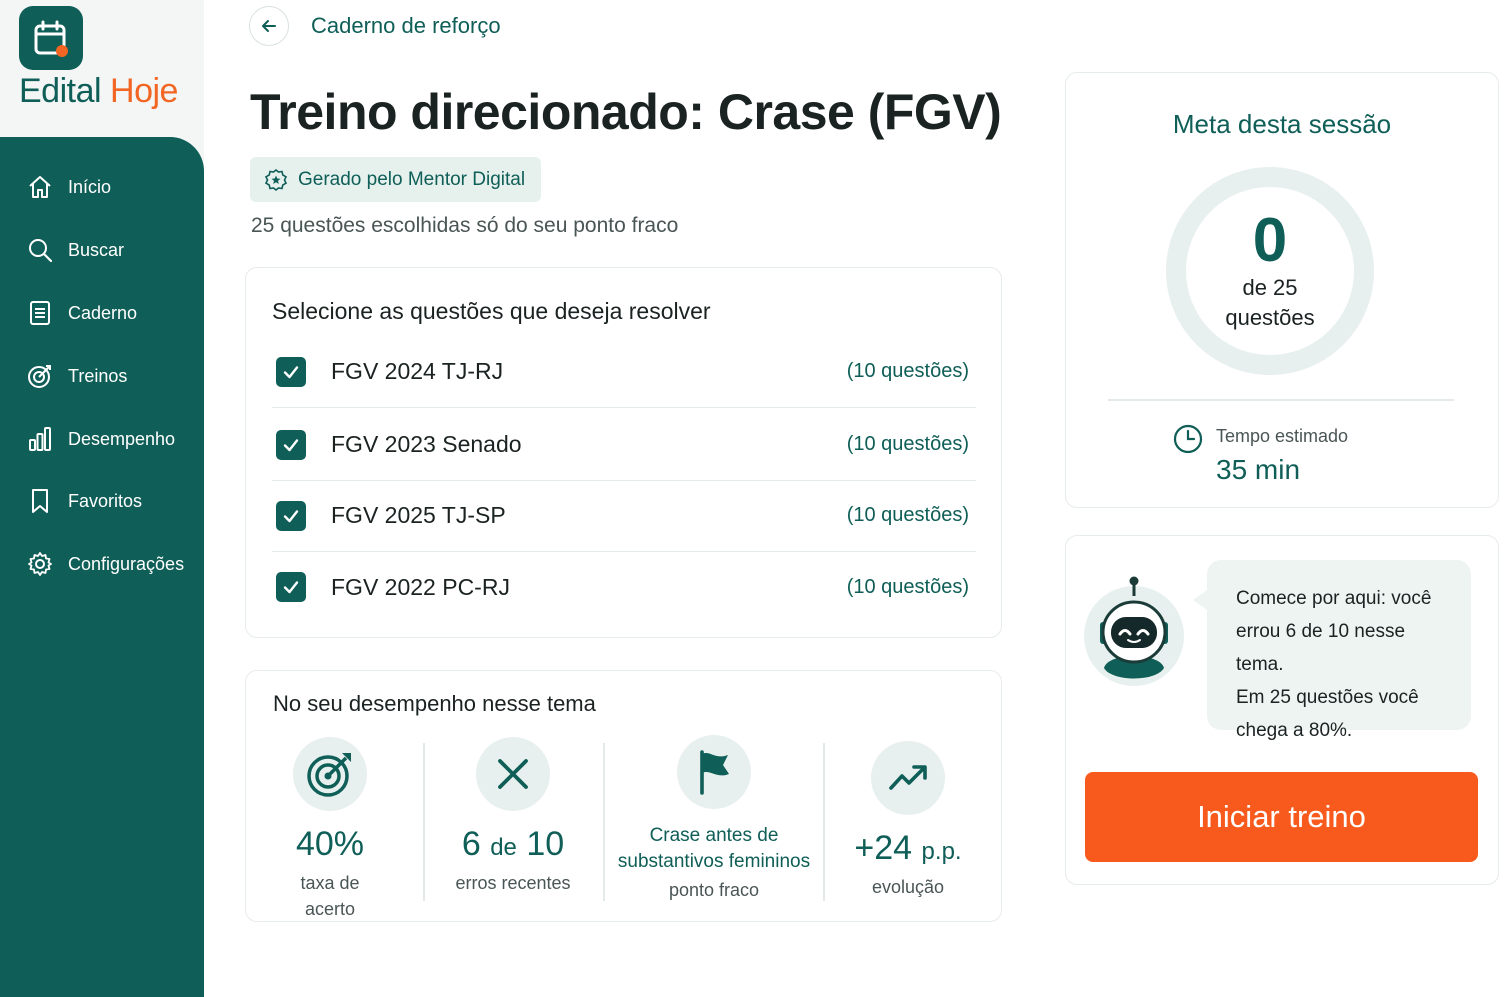 The width and height of the screenshot is (1505, 997). Describe the element at coordinates (513, 816) in the screenshot. I see `stat-errors: 6 de 10 erros recentes` at that location.